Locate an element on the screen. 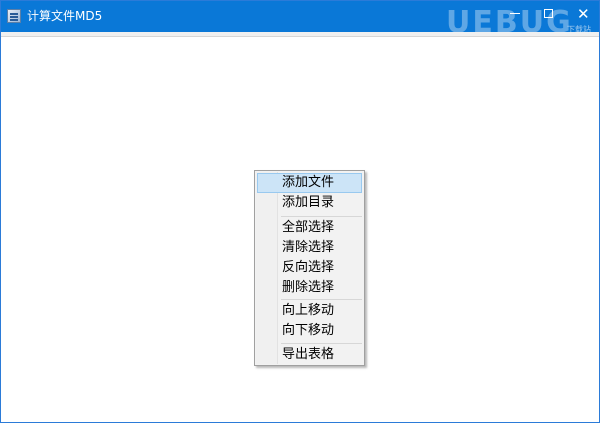 The image size is (600, 423). menu-item-delete-selection: 删除选择 is located at coordinates (309, 288).